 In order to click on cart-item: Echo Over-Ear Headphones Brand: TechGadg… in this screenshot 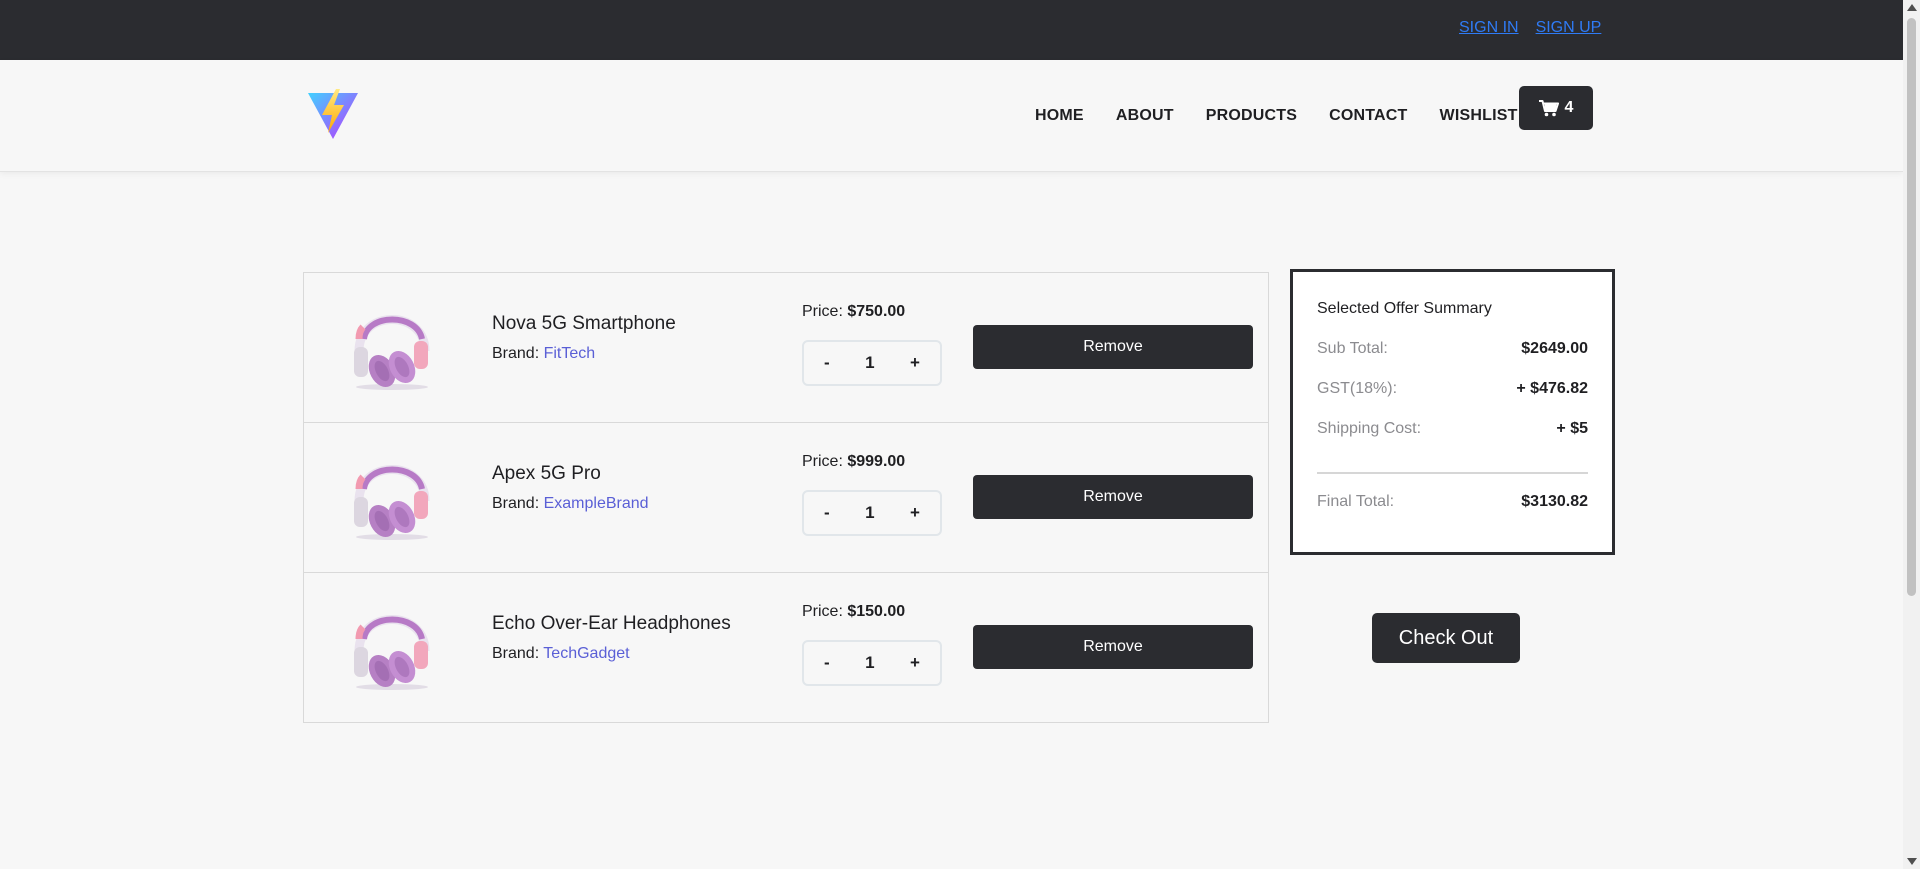, I will do `click(786, 647)`.